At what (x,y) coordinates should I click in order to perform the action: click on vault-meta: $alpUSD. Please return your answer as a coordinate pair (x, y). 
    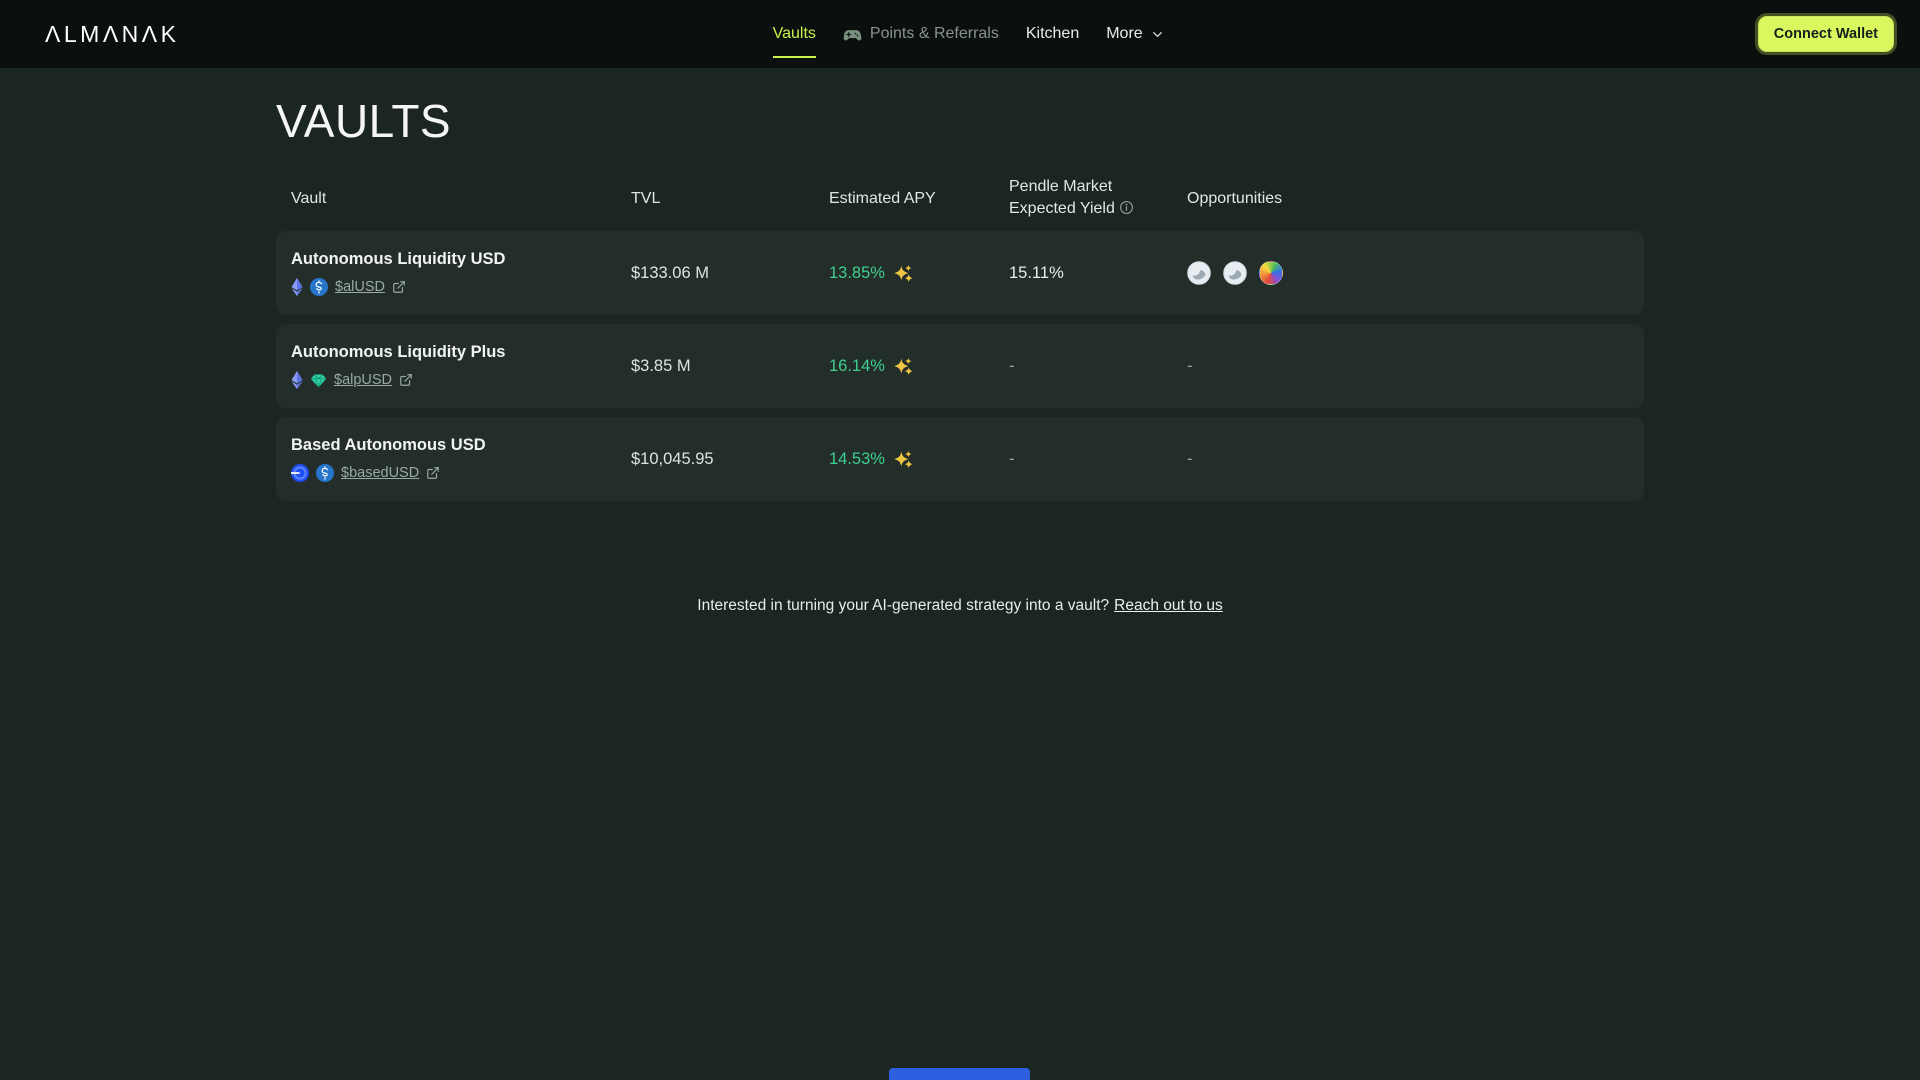
    Looking at the image, I should click on (461, 380).